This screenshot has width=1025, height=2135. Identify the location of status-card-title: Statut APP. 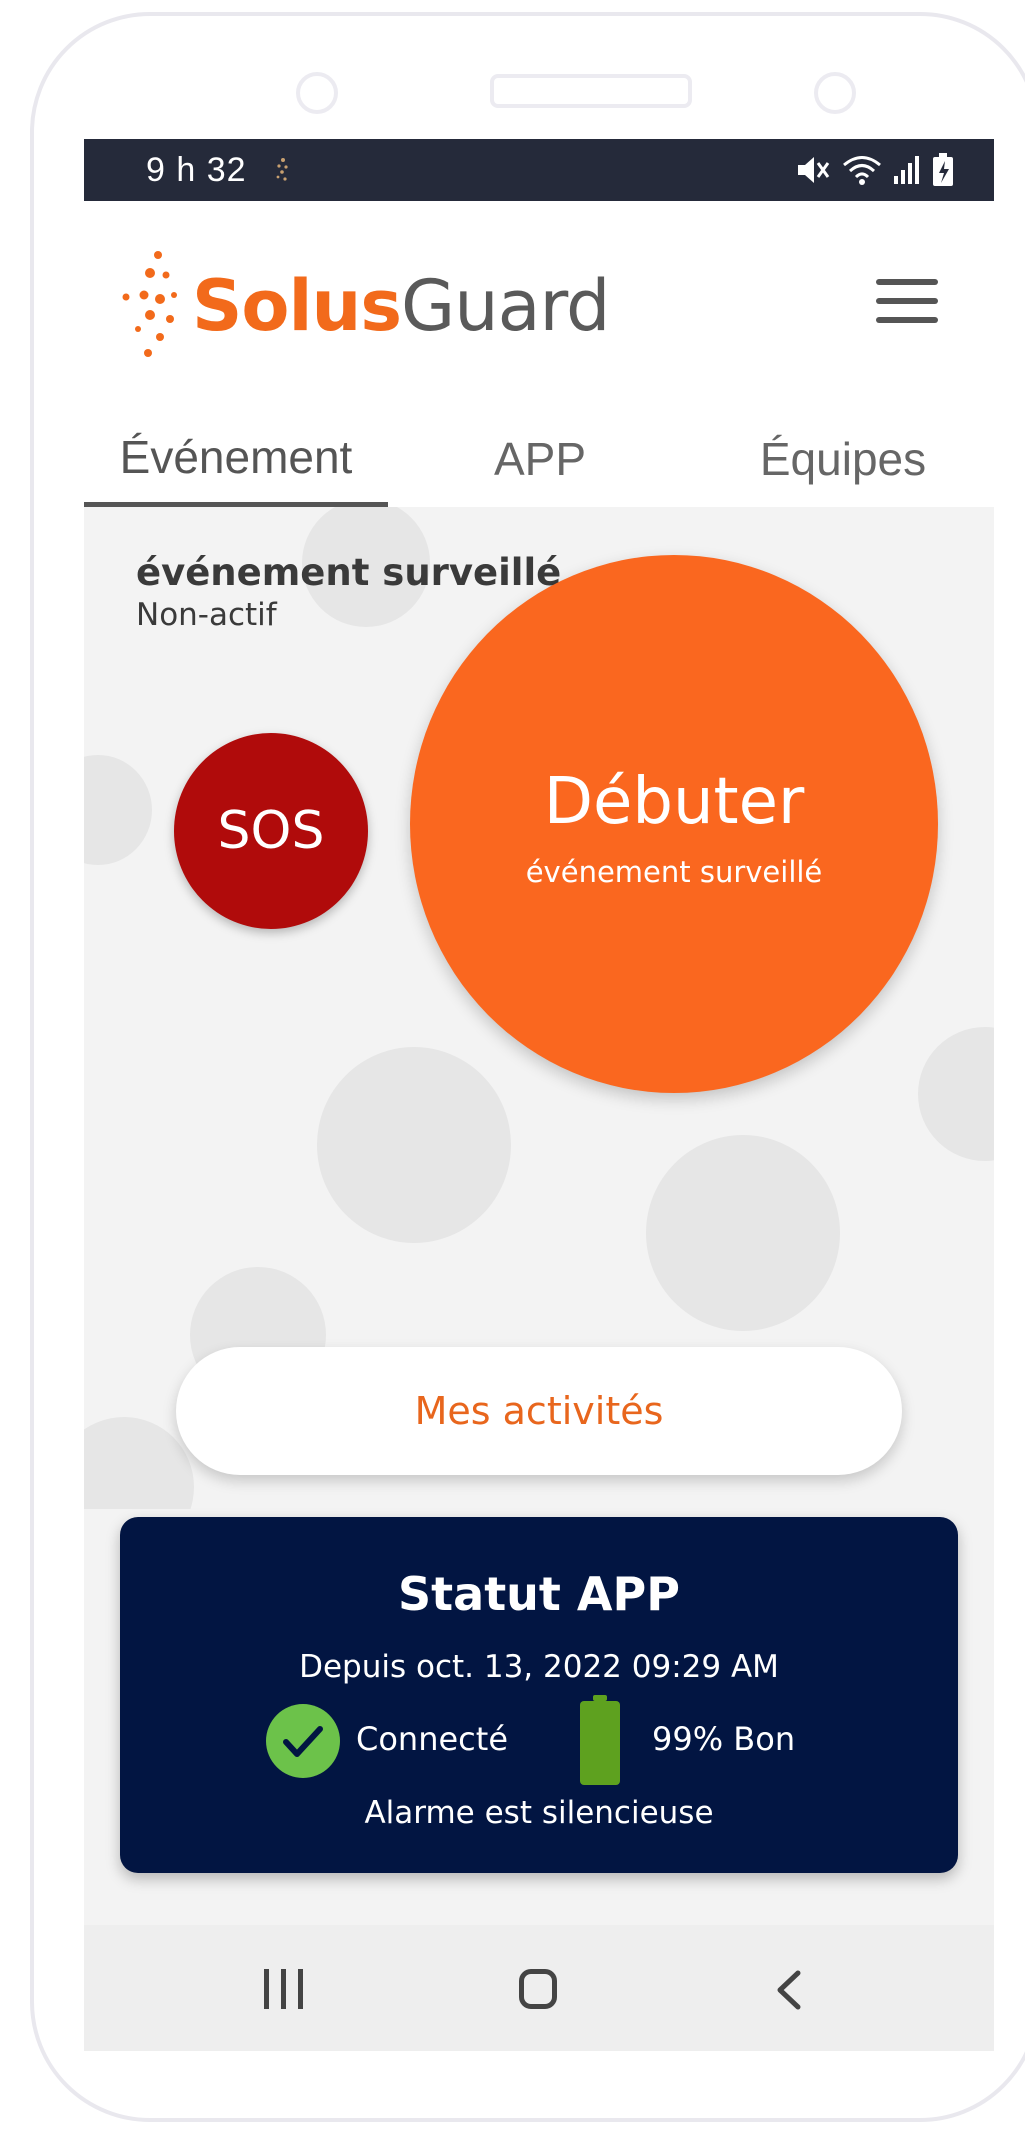
(539, 1594).